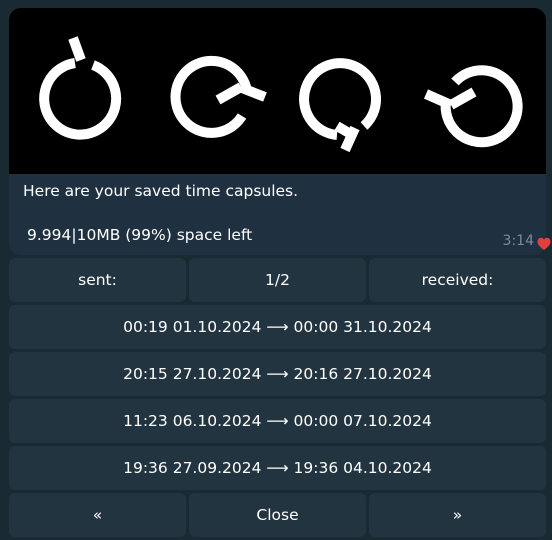 The width and height of the screenshot is (552, 540). I want to click on capsule-button: 11:23 06.10.2024 ⟶ 00:00 07.10.2024, so click(277, 421).